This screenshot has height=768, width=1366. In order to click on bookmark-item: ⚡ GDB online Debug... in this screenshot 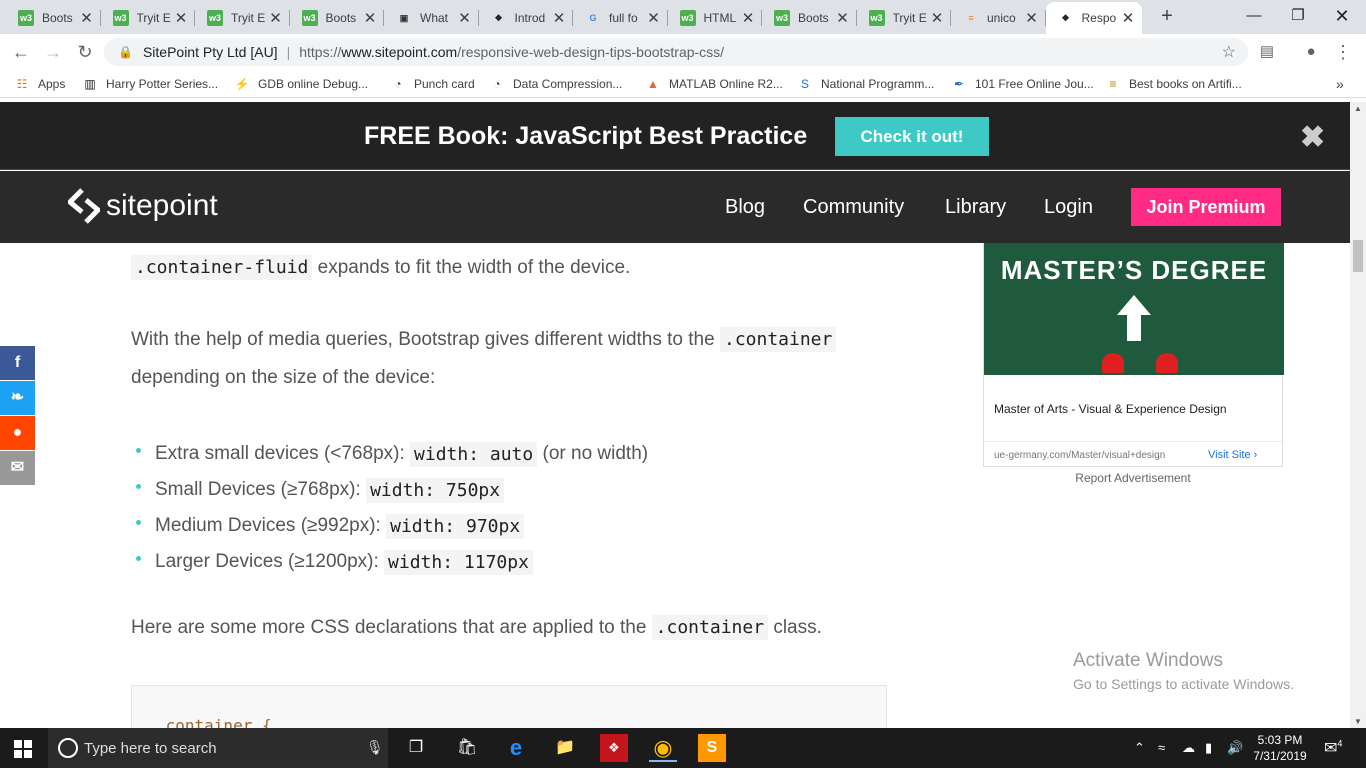, I will do `click(301, 84)`.